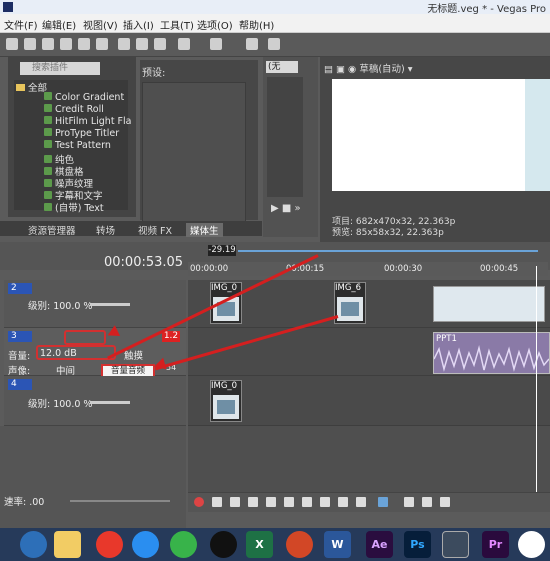 Image resolution: width=550 pixels, height=561 pixels. I want to click on prev-frame-icon, so click(343, 502).